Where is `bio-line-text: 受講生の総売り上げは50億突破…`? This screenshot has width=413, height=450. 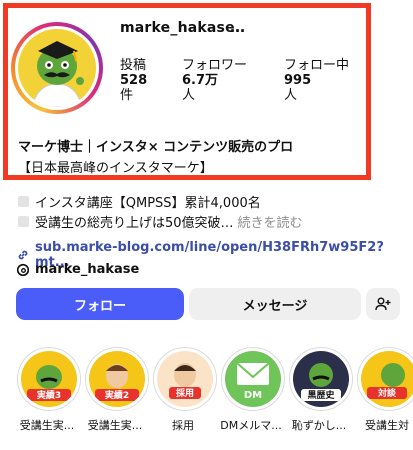 bio-line-text: 受講生の総売り上げは50億突破… is located at coordinates (134, 223).